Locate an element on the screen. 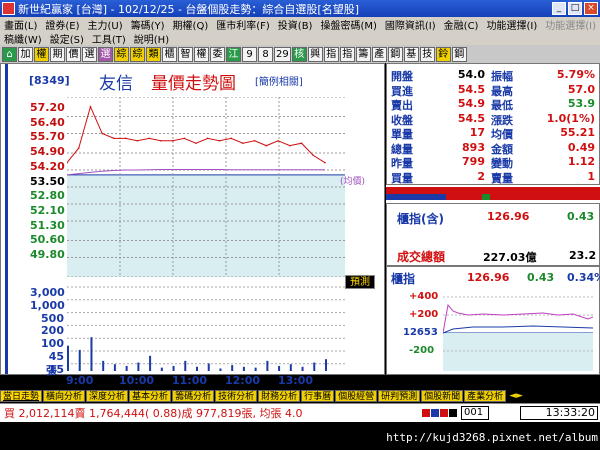 This screenshot has width=600, height=450. menu-item: 稿纖(W) is located at coordinates (23, 38).